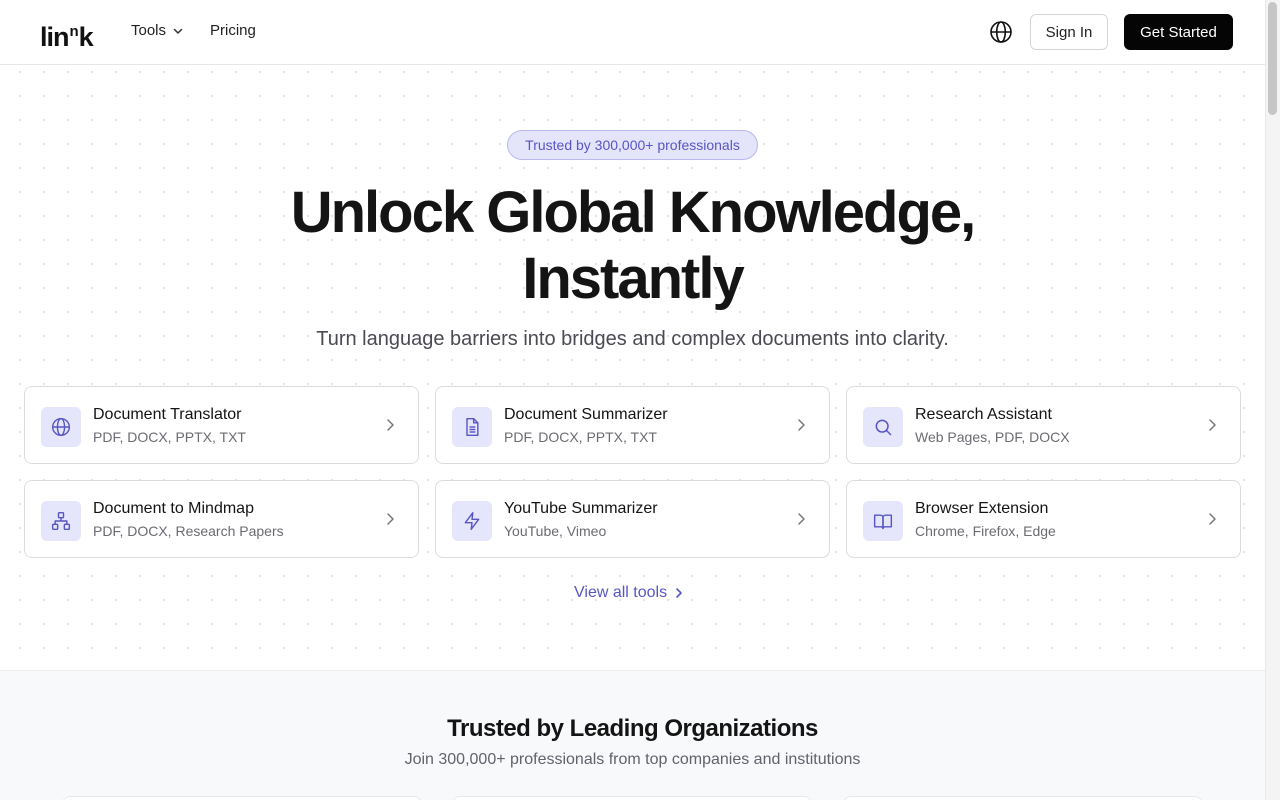 This screenshot has width=1280, height=800. I want to click on tool-title: Browser Extension, so click(982, 508).